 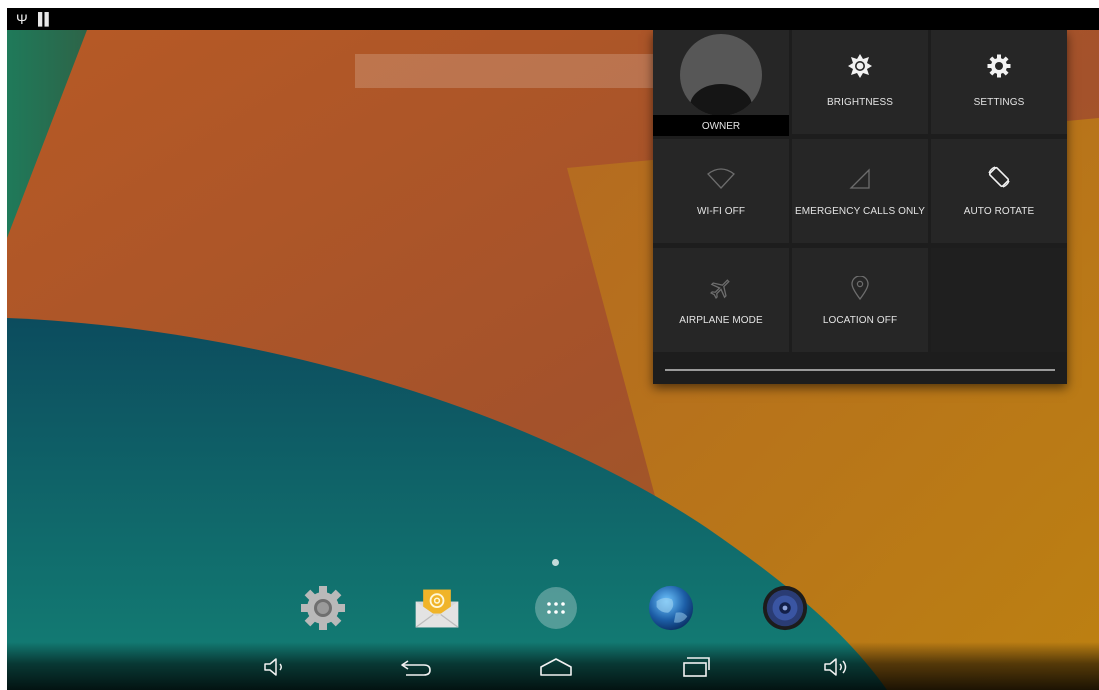 I want to click on tile-empty, so click(x=999, y=300).